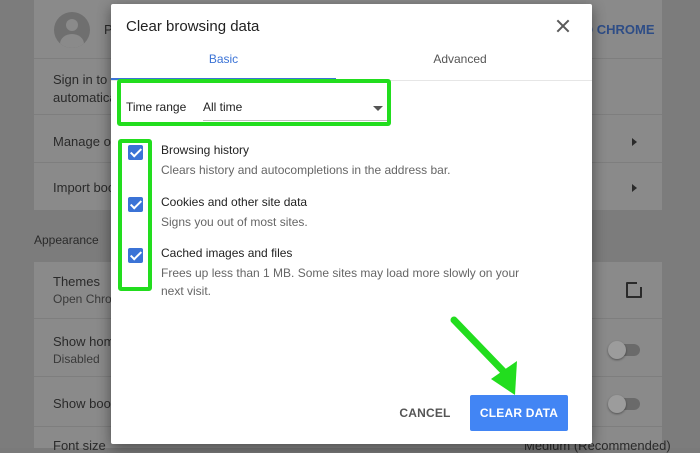  Describe the element at coordinates (519, 413) in the screenshot. I see `clear-data-button: CLEAR DATA` at that location.